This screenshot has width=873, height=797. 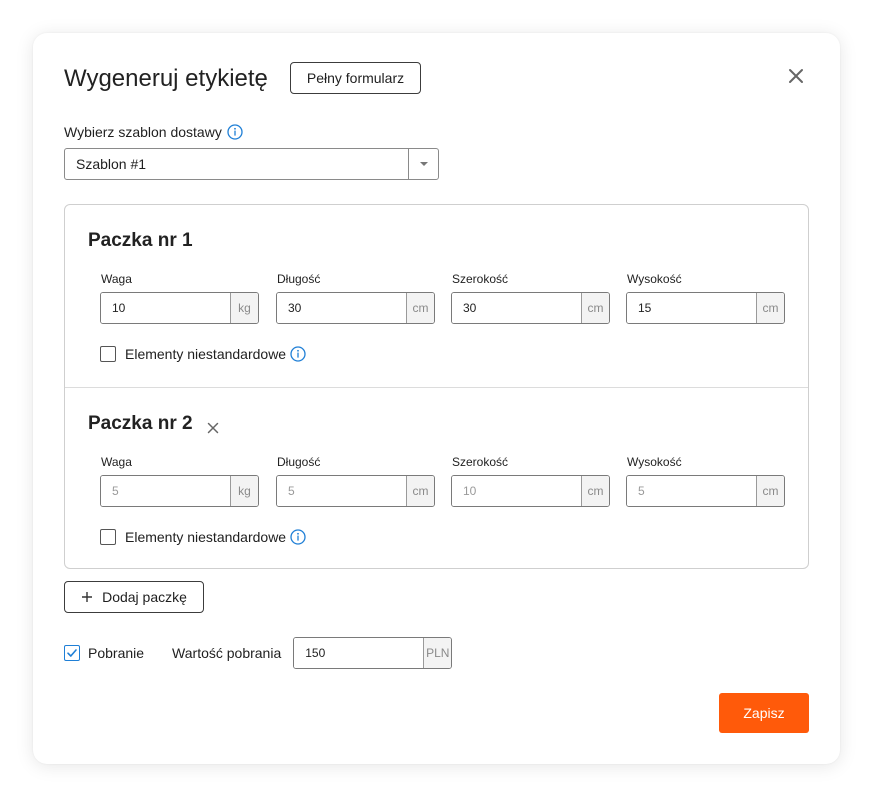 I want to click on package-title: Paczka nr 2, so click(x=140, y=423).